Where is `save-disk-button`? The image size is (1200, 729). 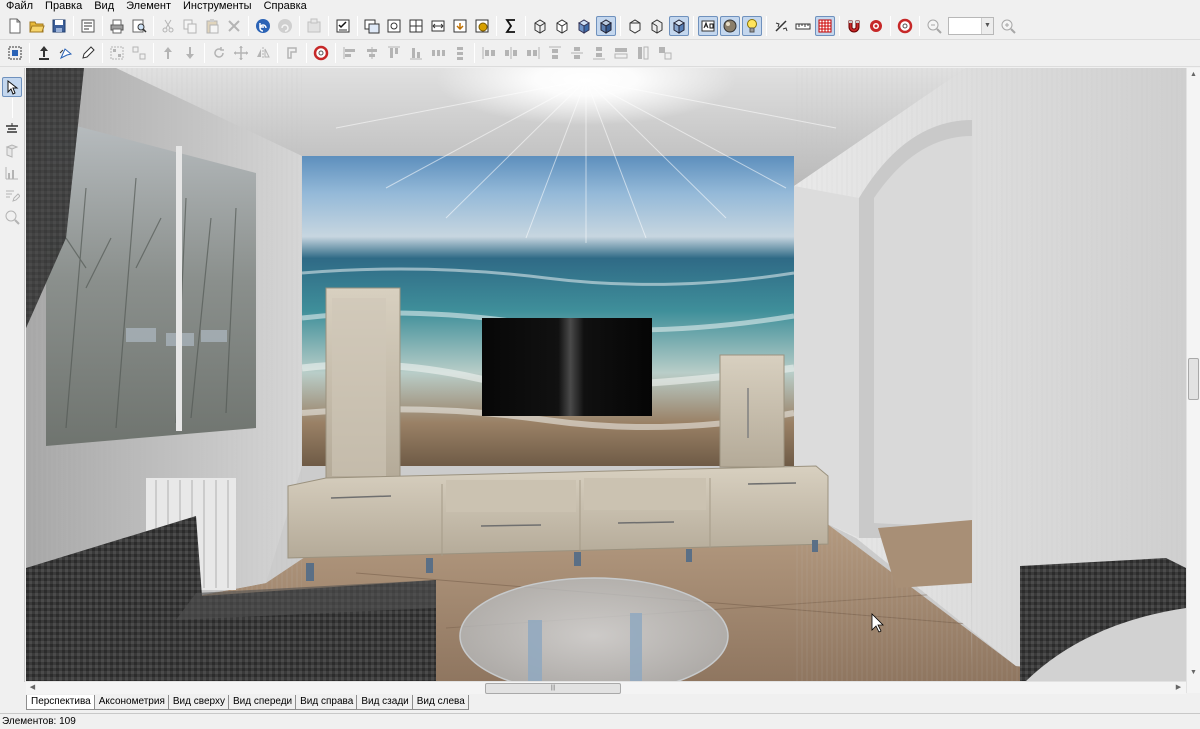
save-disk-button is located at coordinates (59, 26).